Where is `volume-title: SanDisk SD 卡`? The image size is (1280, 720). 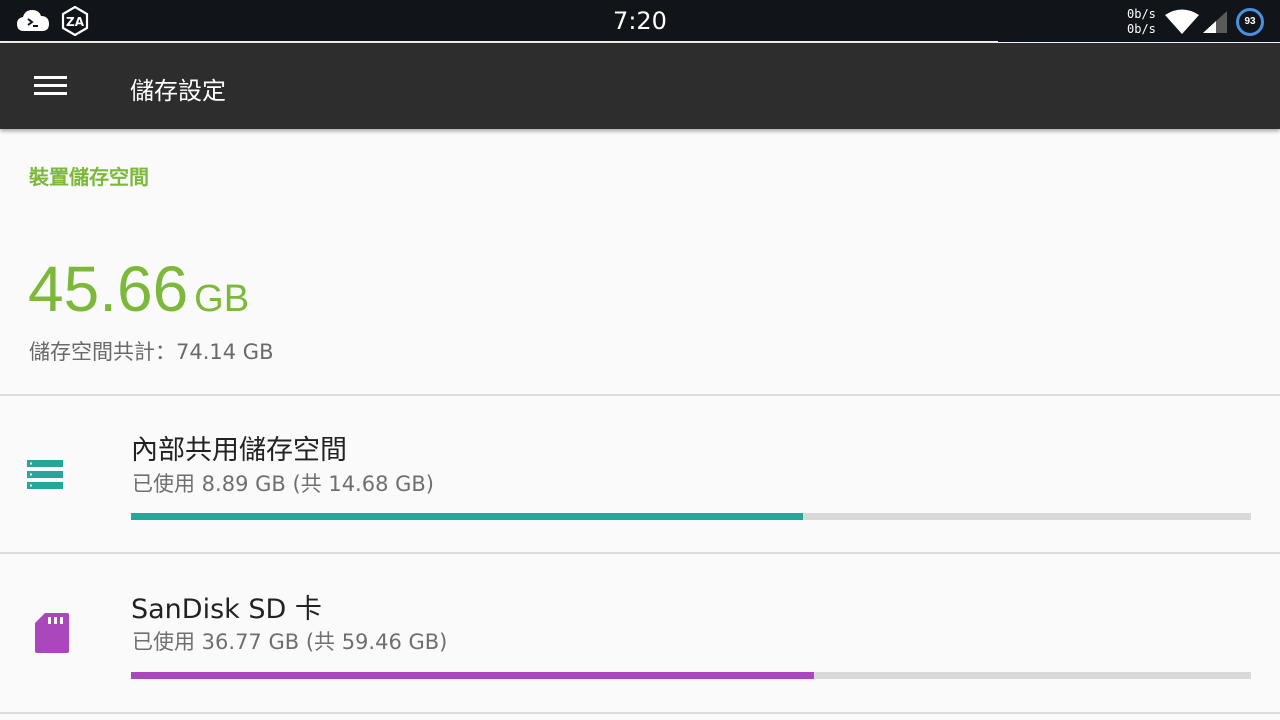
volume-title: SanDisk SD 卡 is located at coordinates (226, 609).